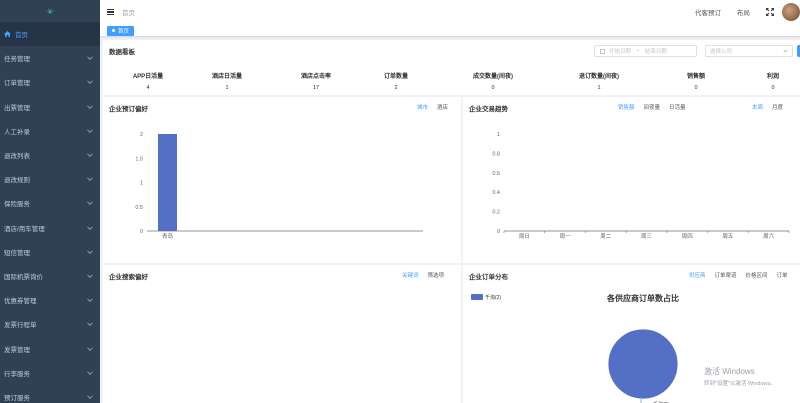  Describe the element at coordinates (771, 81) in the screenshot. I see `stat-item: 利润 0` at that location.